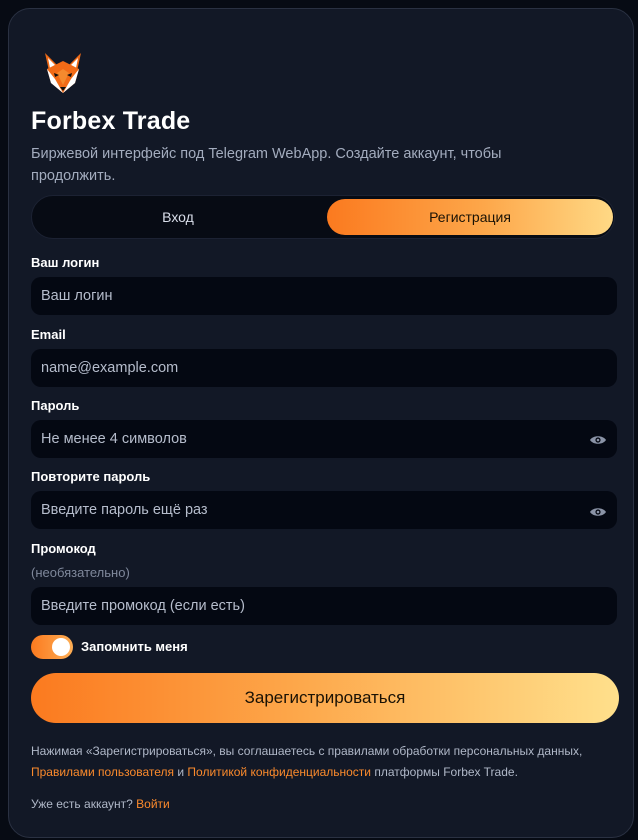 The height and width of the screenshot is (840, 638). Describe the element at coordinates (470, 217) in the screenshot. I see `tab-register: Регистрация` at that location.